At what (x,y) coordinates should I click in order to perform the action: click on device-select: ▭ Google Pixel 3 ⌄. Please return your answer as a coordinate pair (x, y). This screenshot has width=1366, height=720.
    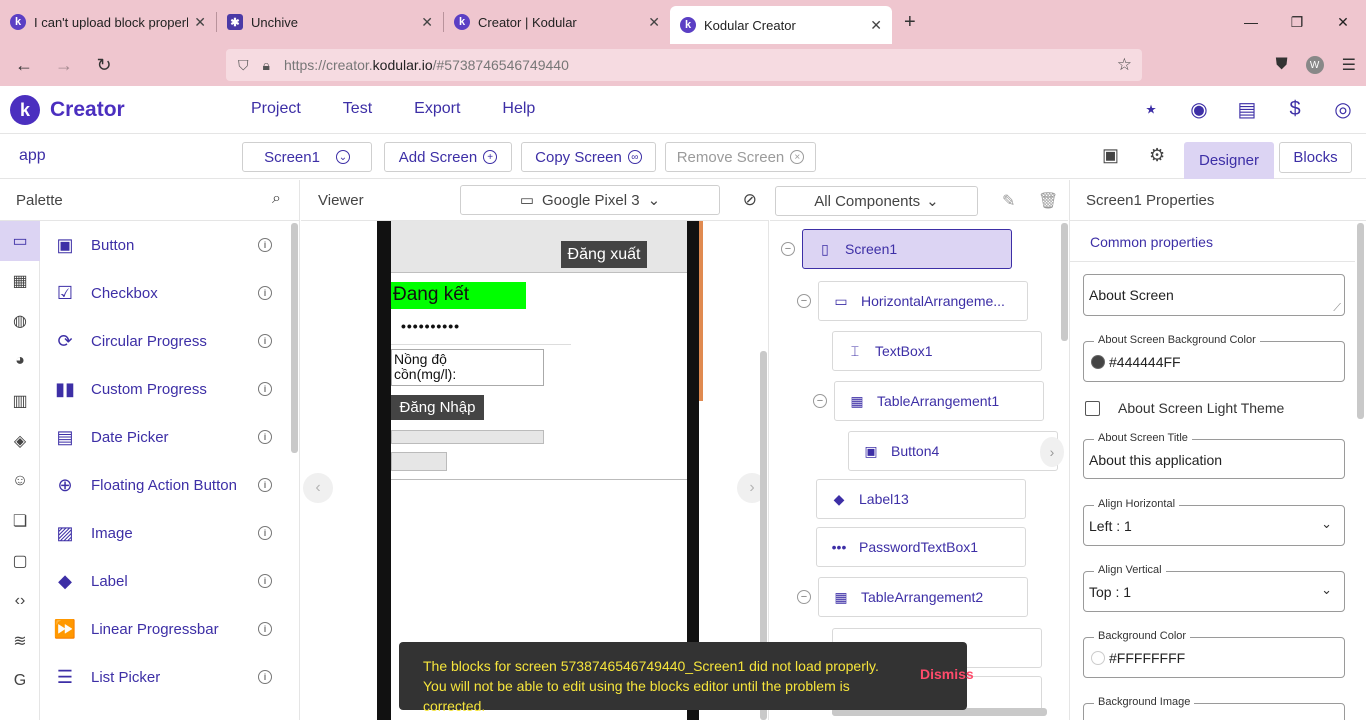
    Looking at the image, I should click on (590, 200).